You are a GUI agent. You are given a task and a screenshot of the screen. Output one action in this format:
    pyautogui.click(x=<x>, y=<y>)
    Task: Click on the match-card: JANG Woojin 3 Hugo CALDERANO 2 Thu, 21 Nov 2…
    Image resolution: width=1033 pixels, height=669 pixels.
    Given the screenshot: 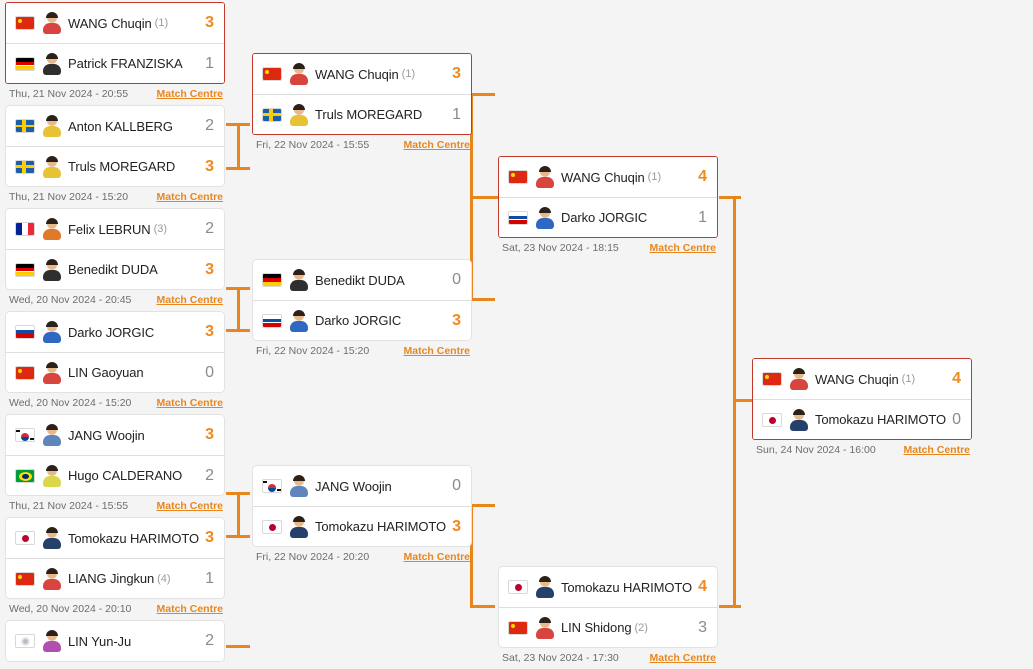 What is the action you would take?
    pyautogui.click(x=115, y=463)
    